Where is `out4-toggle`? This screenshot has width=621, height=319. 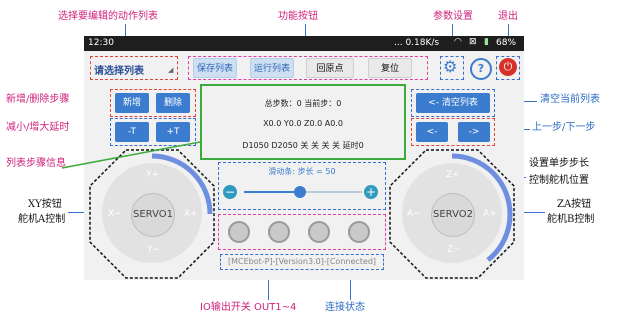
out4-toggle is located at coordinates (359, 232).